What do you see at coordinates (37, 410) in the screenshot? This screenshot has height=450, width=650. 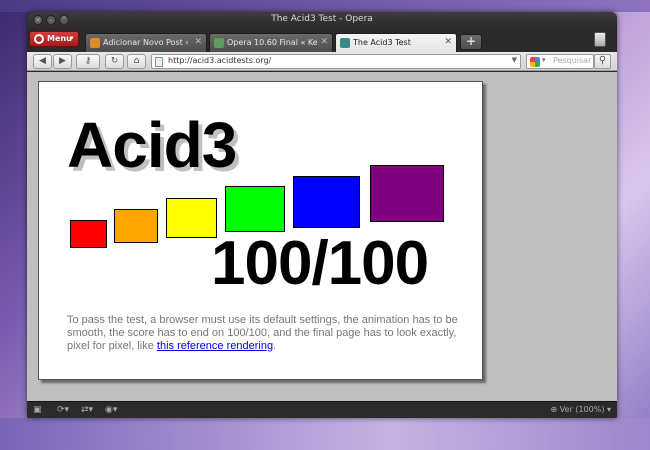 I see `panel-toggle-icon: ▣` at bounding box center [37, 410].